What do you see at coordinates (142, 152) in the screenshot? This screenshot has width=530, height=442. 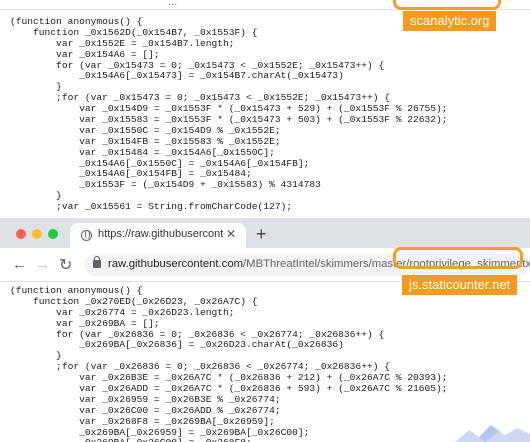 I see `code-line: var _0x15484 = _0x154A6[_0x1550C];` at bounding box center [142, 152].